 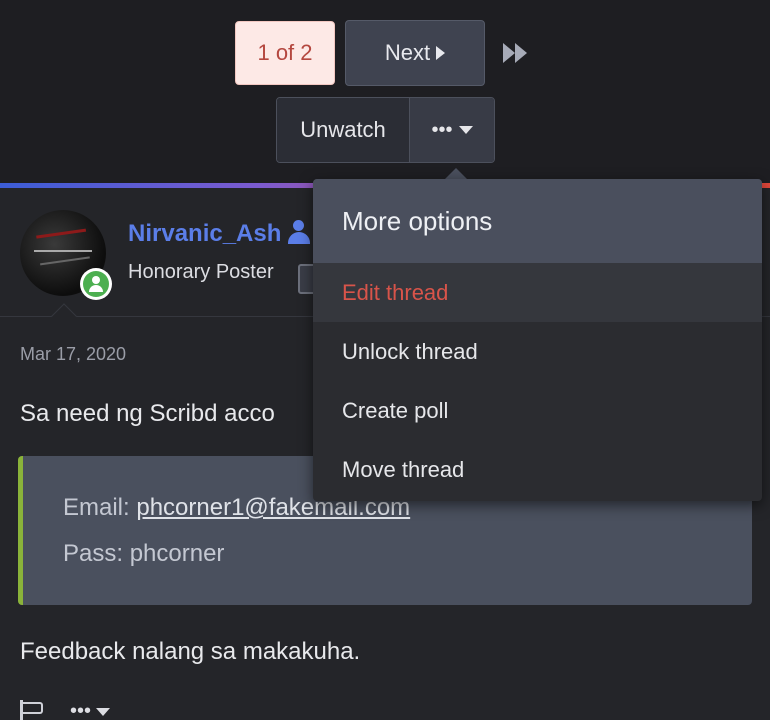 I want to click on menu-header: More options, so click(x=537, y=221).